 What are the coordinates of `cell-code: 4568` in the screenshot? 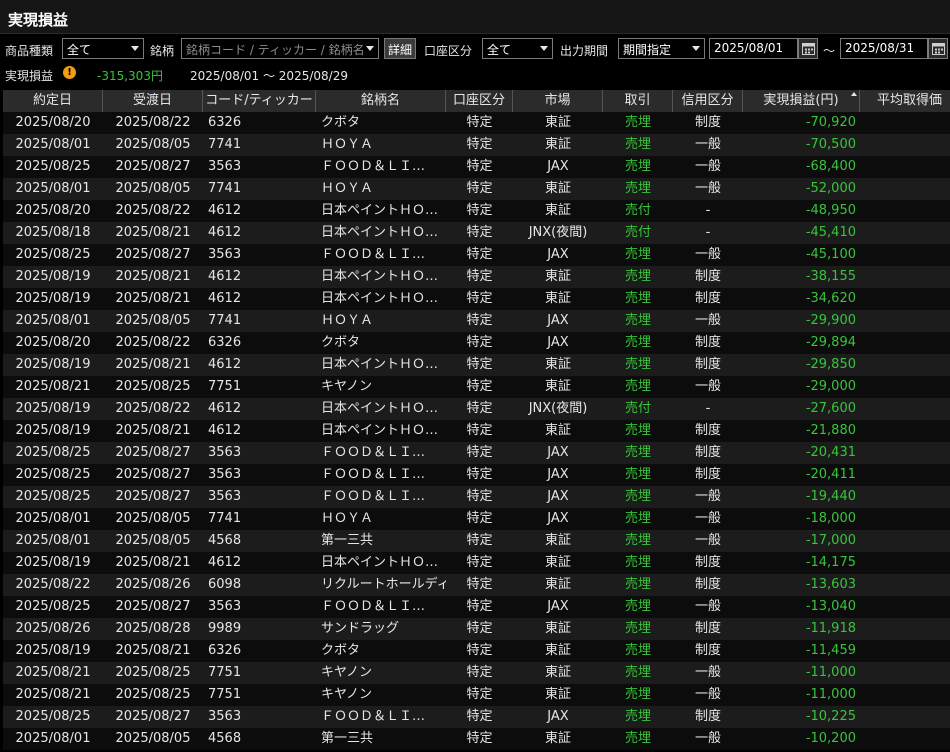 It's located at (225, 738).